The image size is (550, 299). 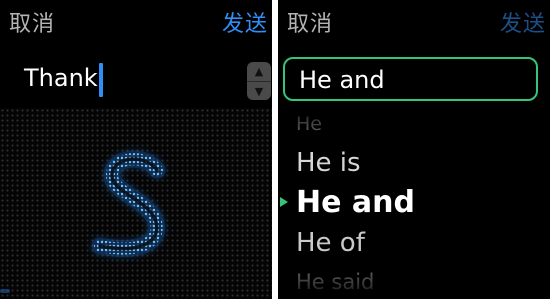 What do you see at coordinates (335, 282) in the screenshot?
I see `suggestion-item: He said` at bounding box center [335, 282].